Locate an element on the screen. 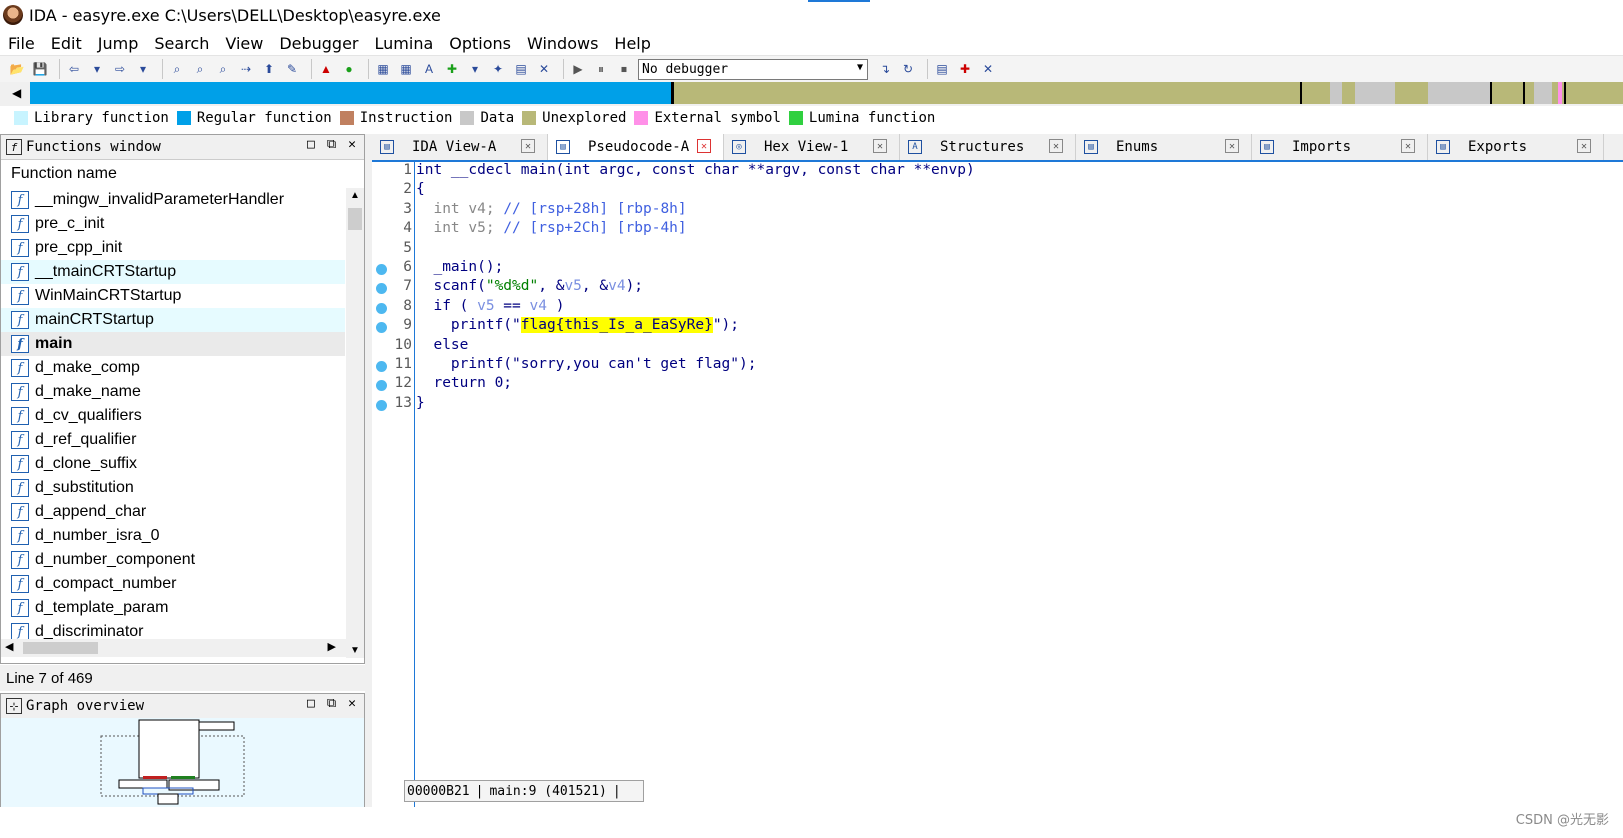 This screenshot has width=1623, height=838. vertical-scrollbar: ▲ ▼ is located at coordinates (355, 423).